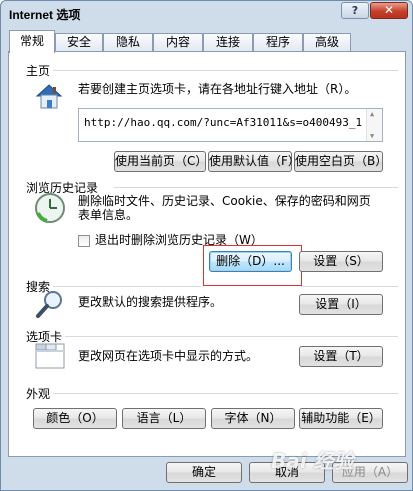 This screenshot has height=491, width=413. Describe the element at coordinates (254, 161) in the screenshot. I see `use-default-button: 使用默认值（F）` at that location.